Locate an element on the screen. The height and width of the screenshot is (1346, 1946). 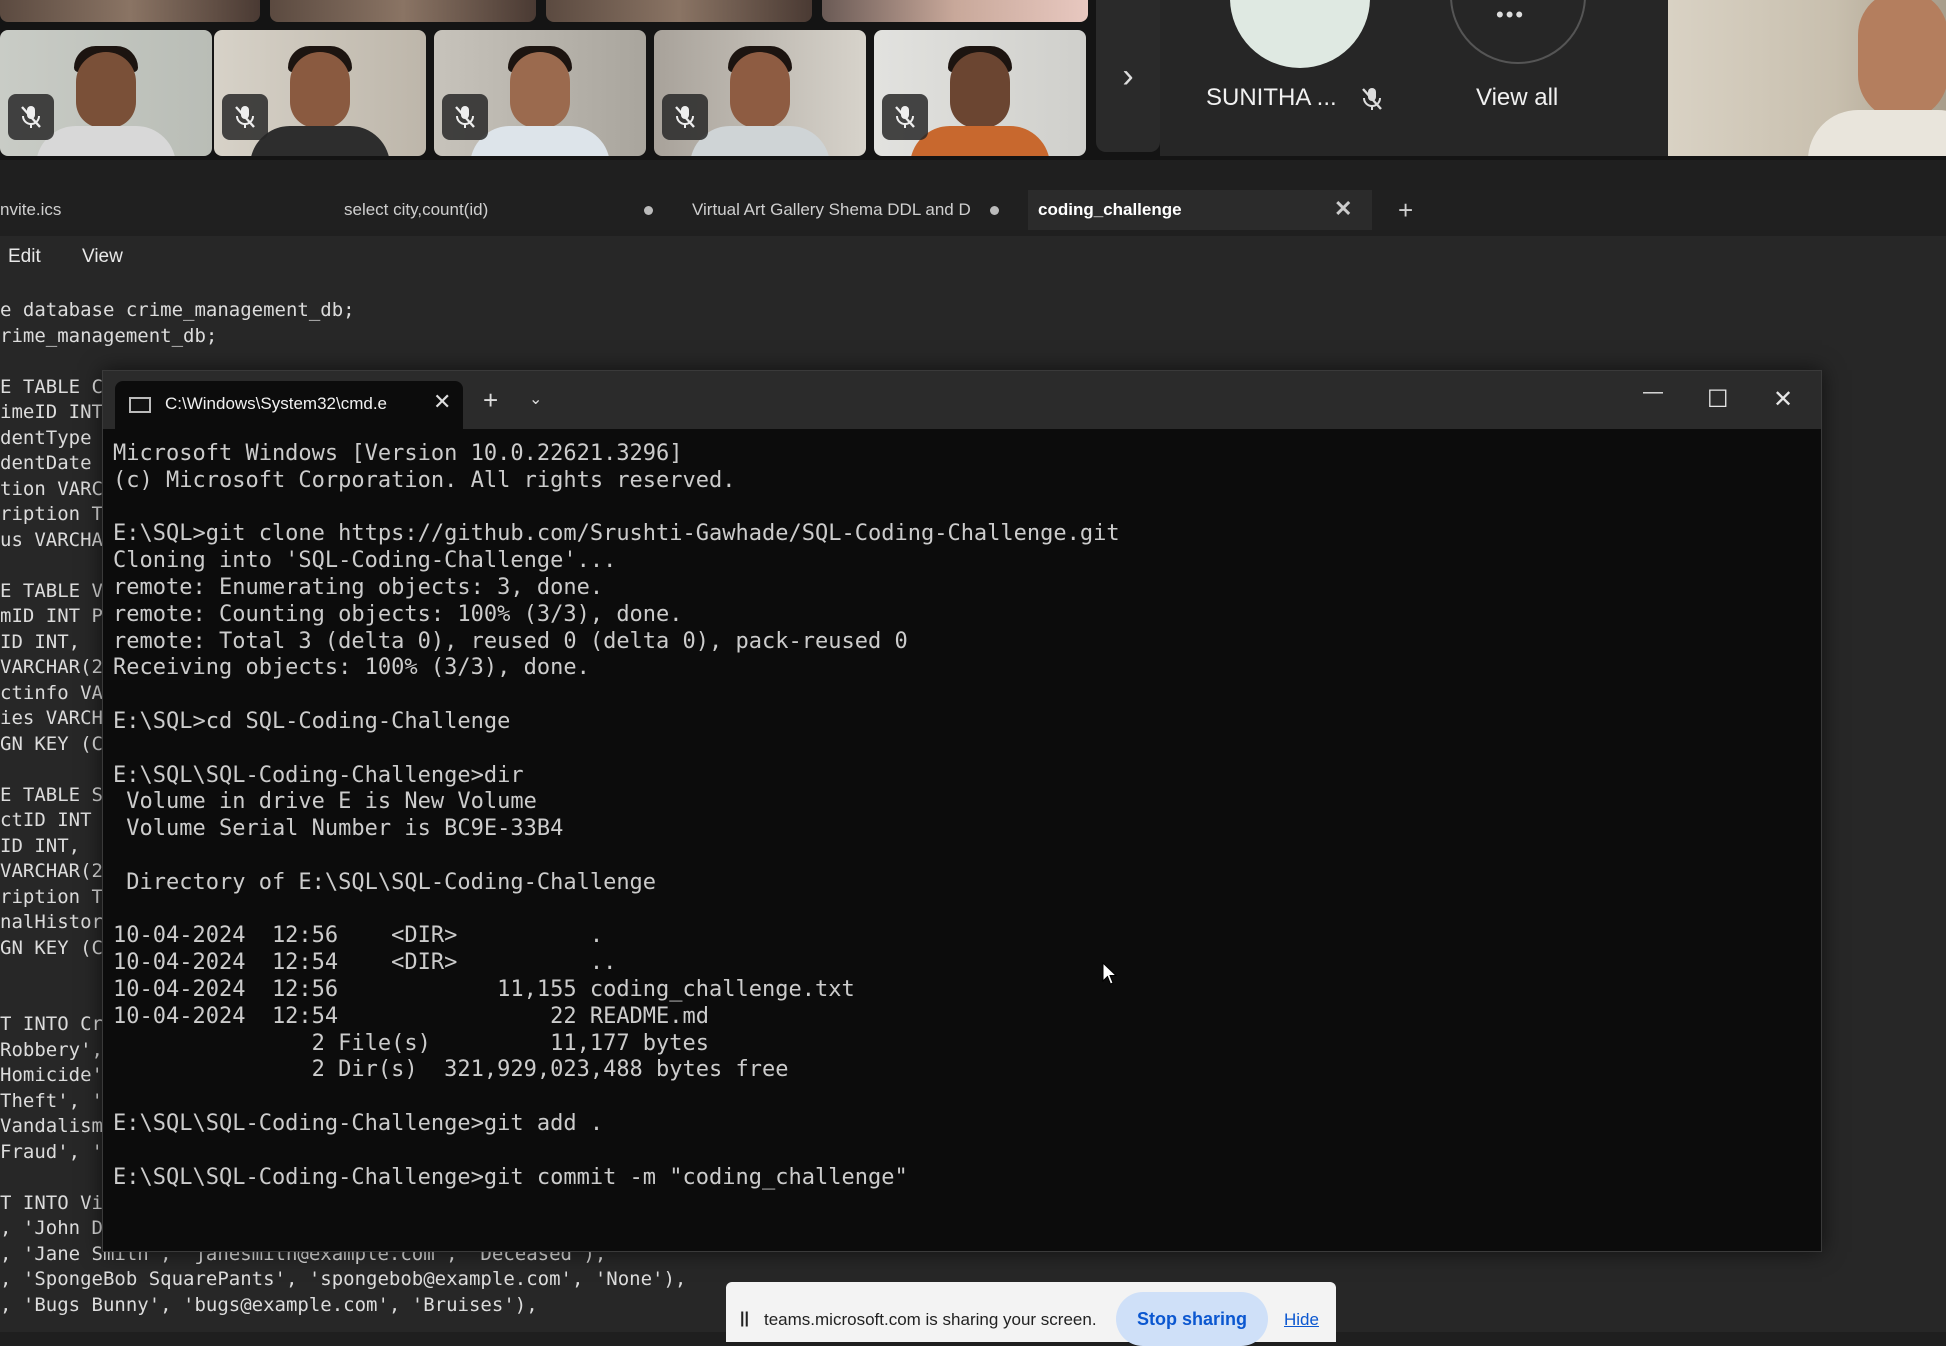
mouse-cursor-icon is located at coordinates (1110, 976).